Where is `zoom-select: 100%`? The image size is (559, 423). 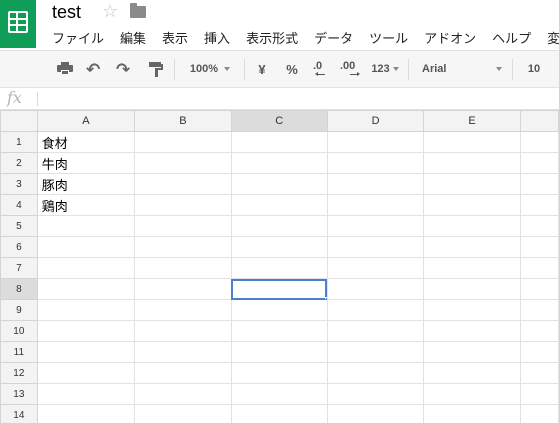 zoom-select: 100% is located at coordinates (210, 69).